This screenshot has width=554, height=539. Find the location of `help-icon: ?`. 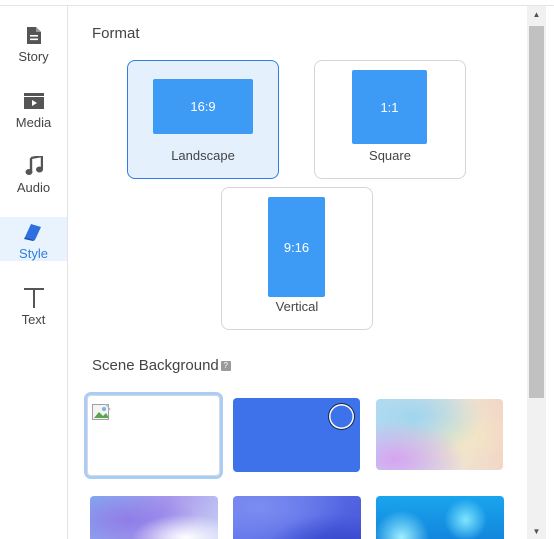

help-icon: ? is located at coordinates (225, 366).